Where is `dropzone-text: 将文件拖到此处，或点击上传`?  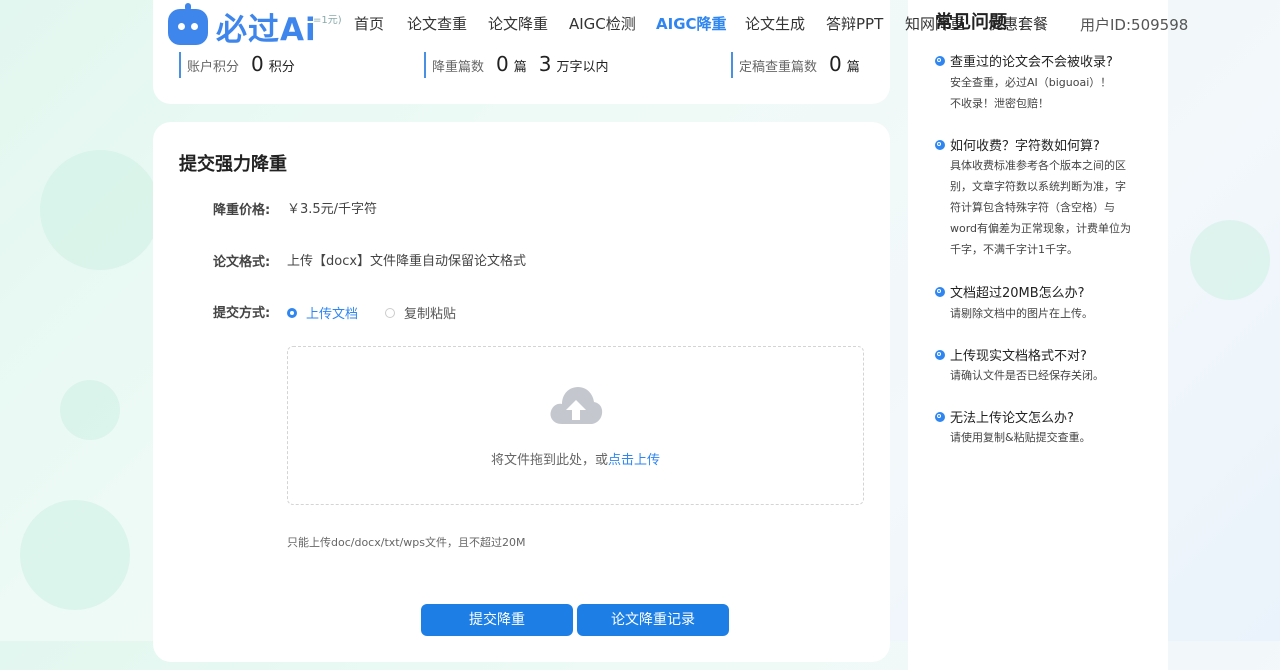
dropzone-text: 将文件拖到此处，或点击上传 is located at coordinates (575, 458).